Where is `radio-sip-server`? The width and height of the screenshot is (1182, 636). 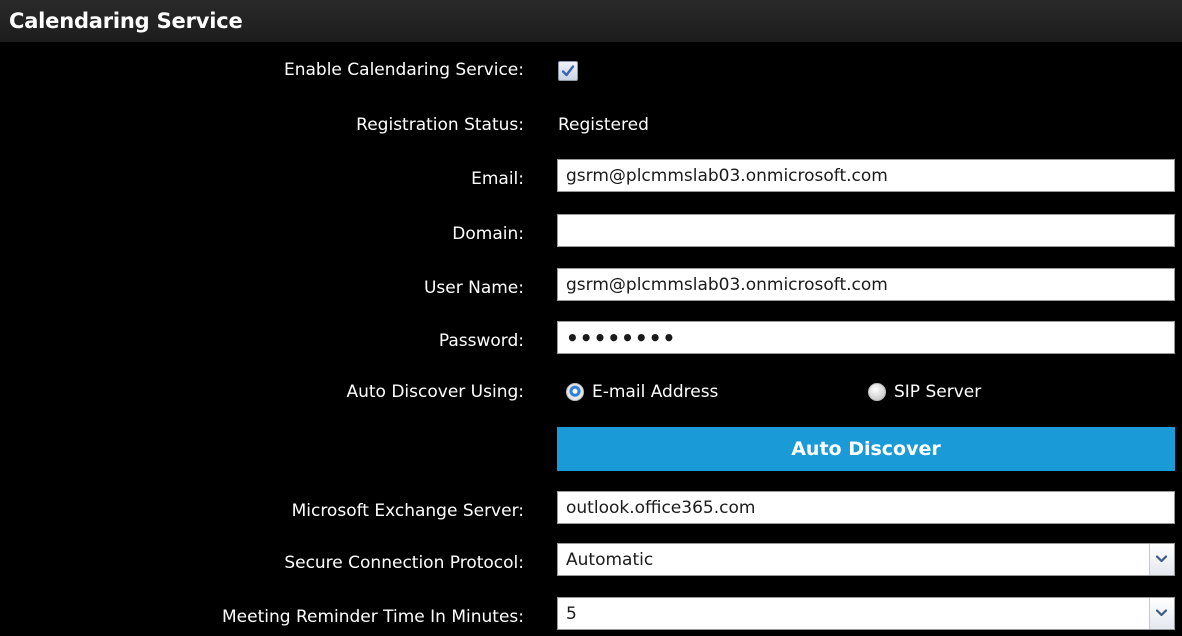 radio-sip-server is located at coordinates (877, 392).